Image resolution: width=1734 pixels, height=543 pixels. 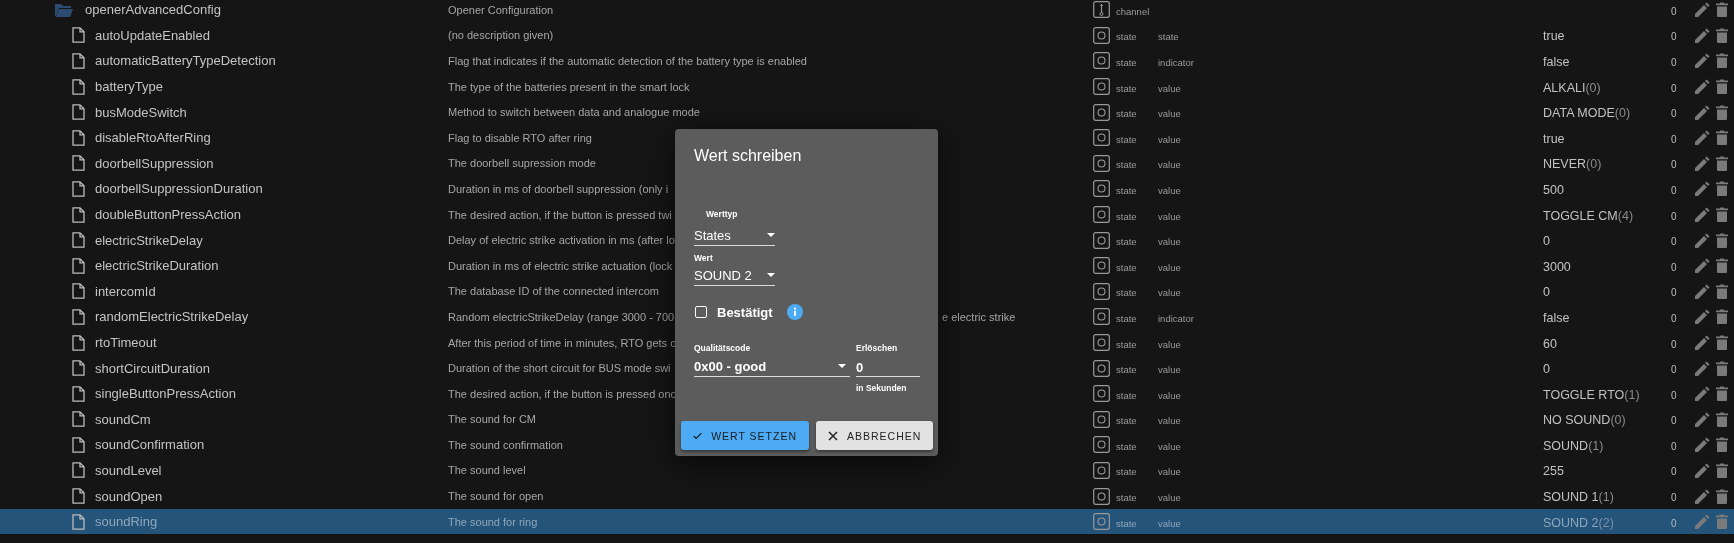 I want to click on tree-item: electricStrikeDuration, so click(x=224, y=265).